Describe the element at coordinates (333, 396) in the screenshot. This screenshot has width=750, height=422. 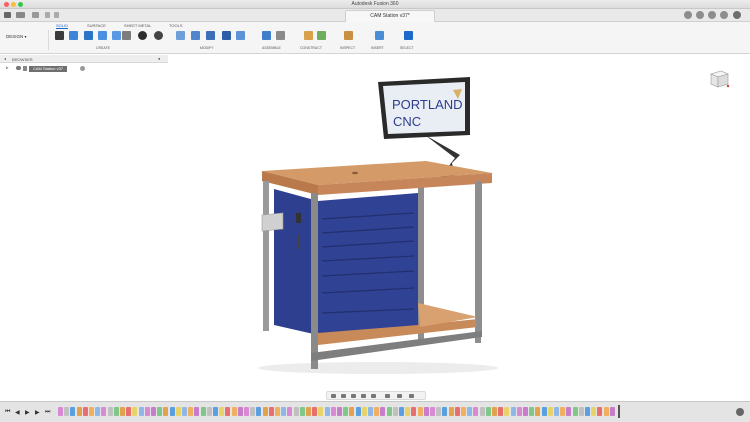
I see `orbit-icon` at that location.